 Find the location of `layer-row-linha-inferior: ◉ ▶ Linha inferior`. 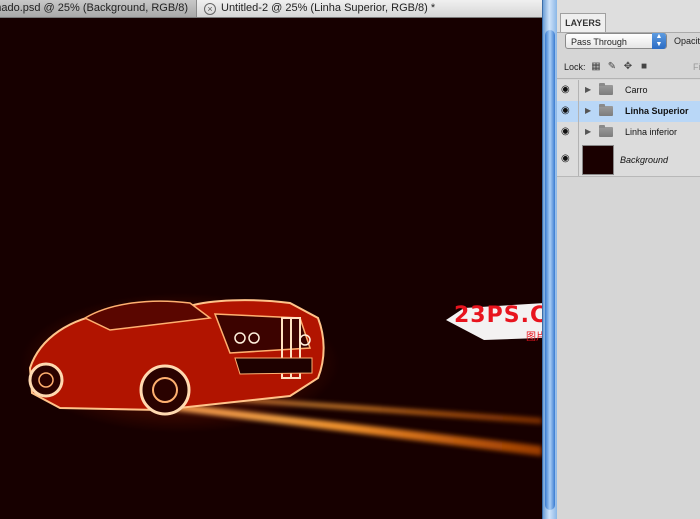

layer-row-linha-inferior: ◉ ▶ Linha inferior is located at coordinates (628, 133).